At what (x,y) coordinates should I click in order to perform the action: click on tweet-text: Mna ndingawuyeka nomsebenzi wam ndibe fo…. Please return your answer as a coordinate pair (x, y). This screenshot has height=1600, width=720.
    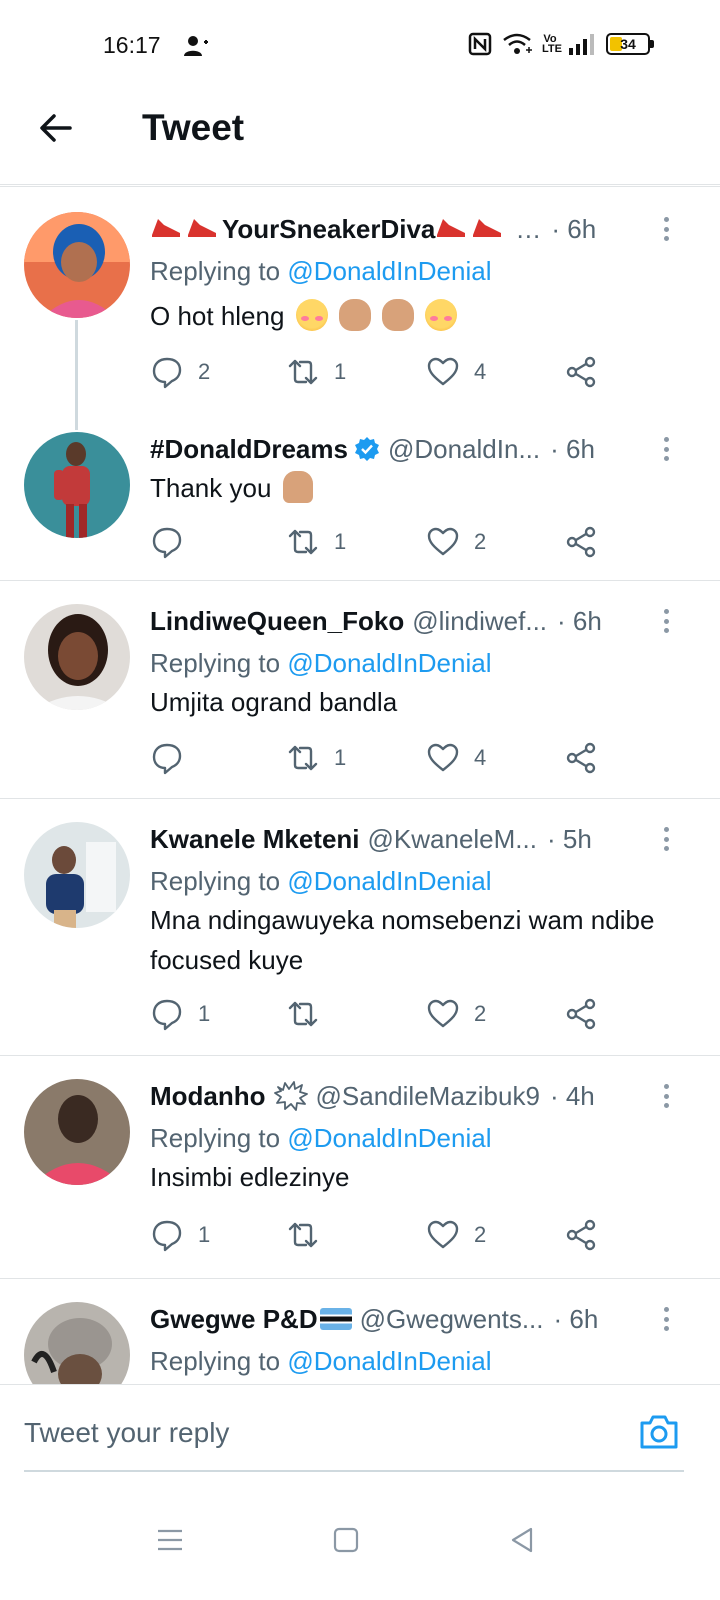
    Looking at the image, I should click on (402, 940).